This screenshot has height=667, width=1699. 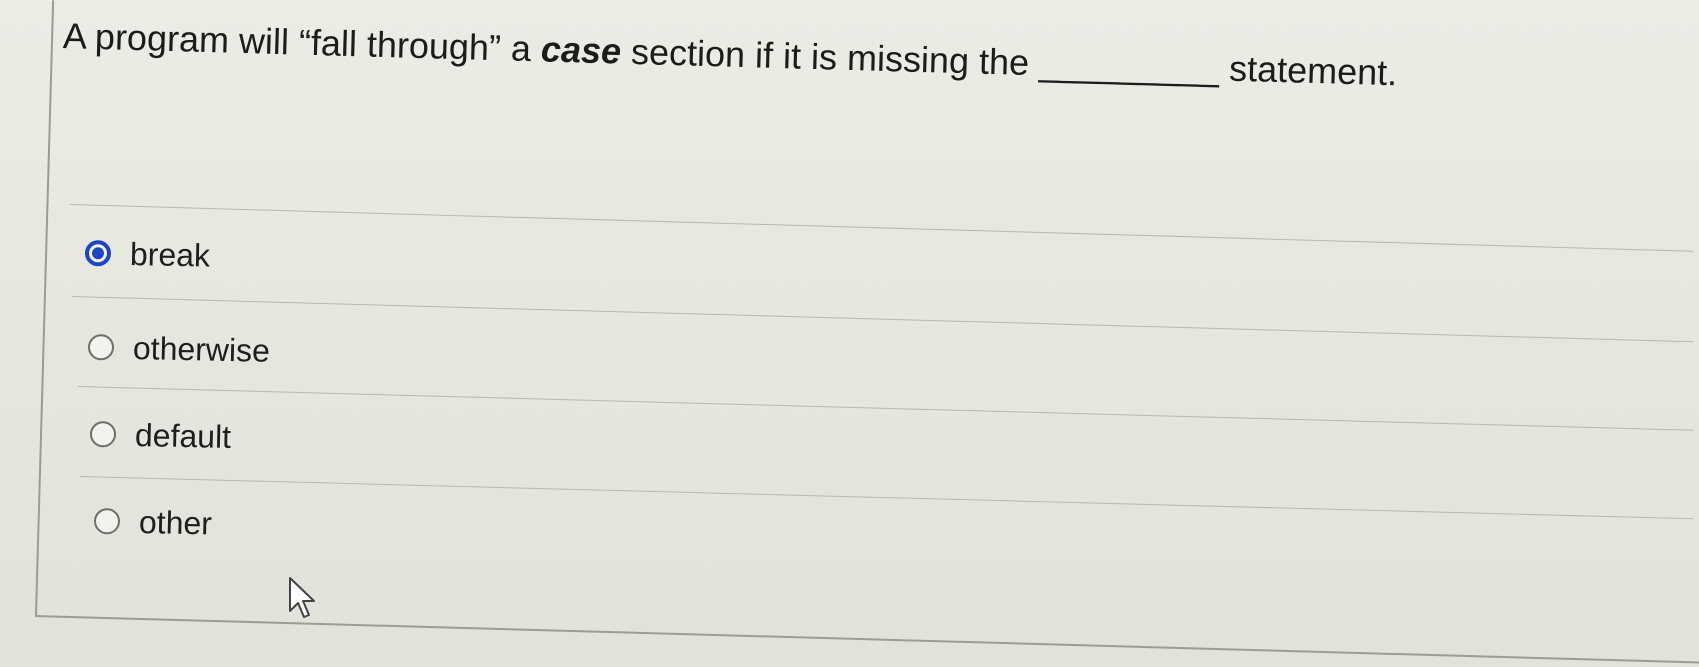 I want to click on option-label-break: break, so click(x=170, y=255).